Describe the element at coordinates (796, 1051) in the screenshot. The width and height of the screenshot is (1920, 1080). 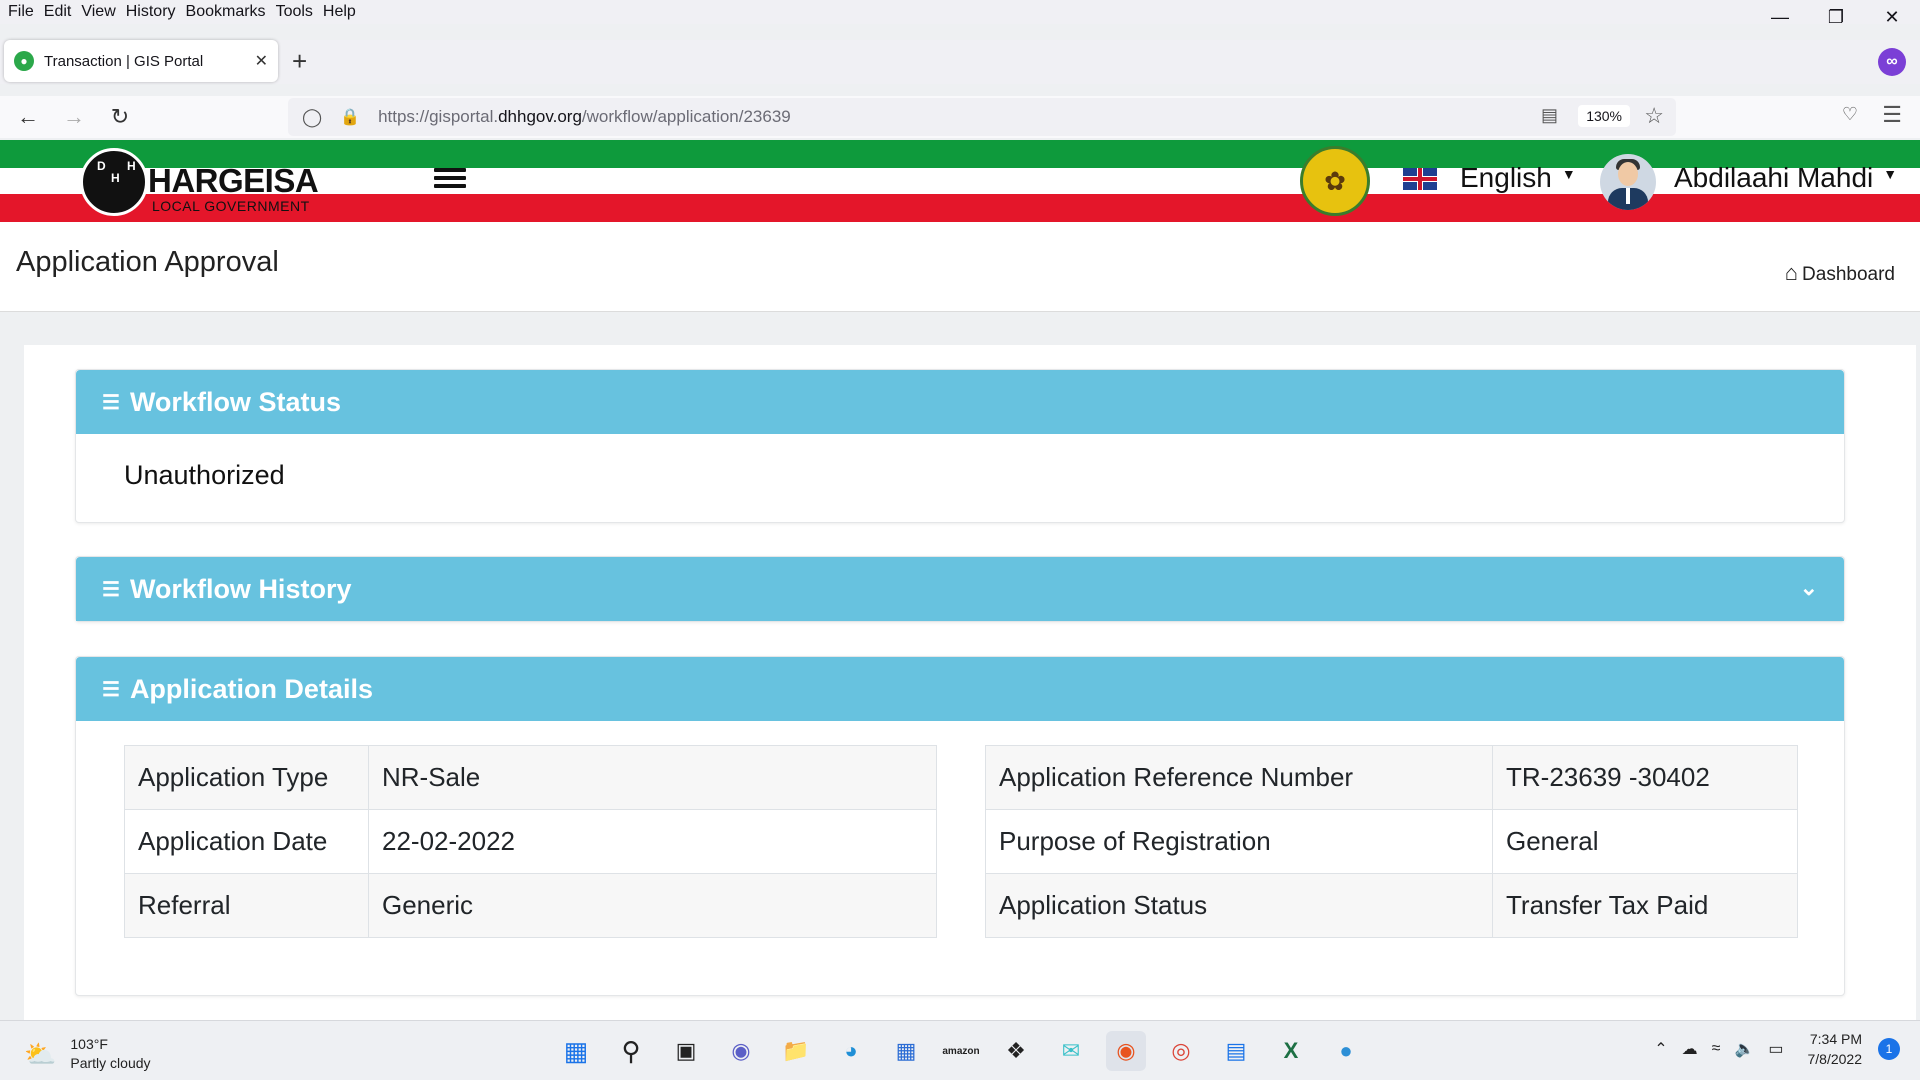
I see `file-explorer-icon: 📁` at that location.